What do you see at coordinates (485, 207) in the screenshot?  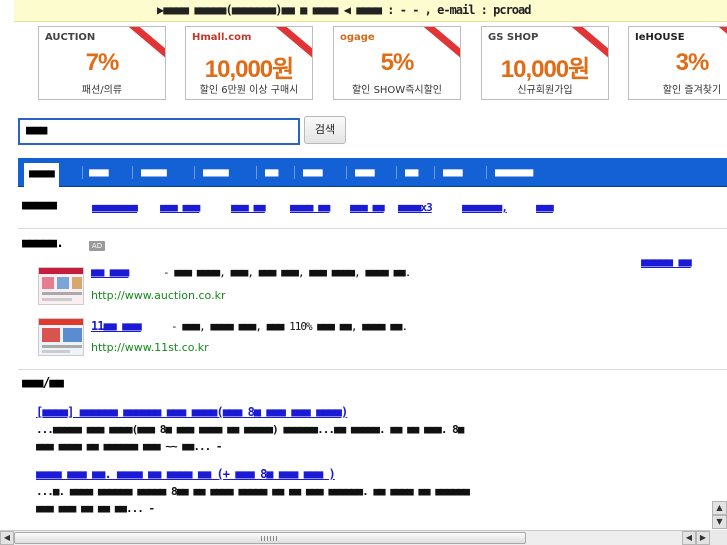 I see `related-link: ■■■■■■■,` at bounding box center [485, 207].